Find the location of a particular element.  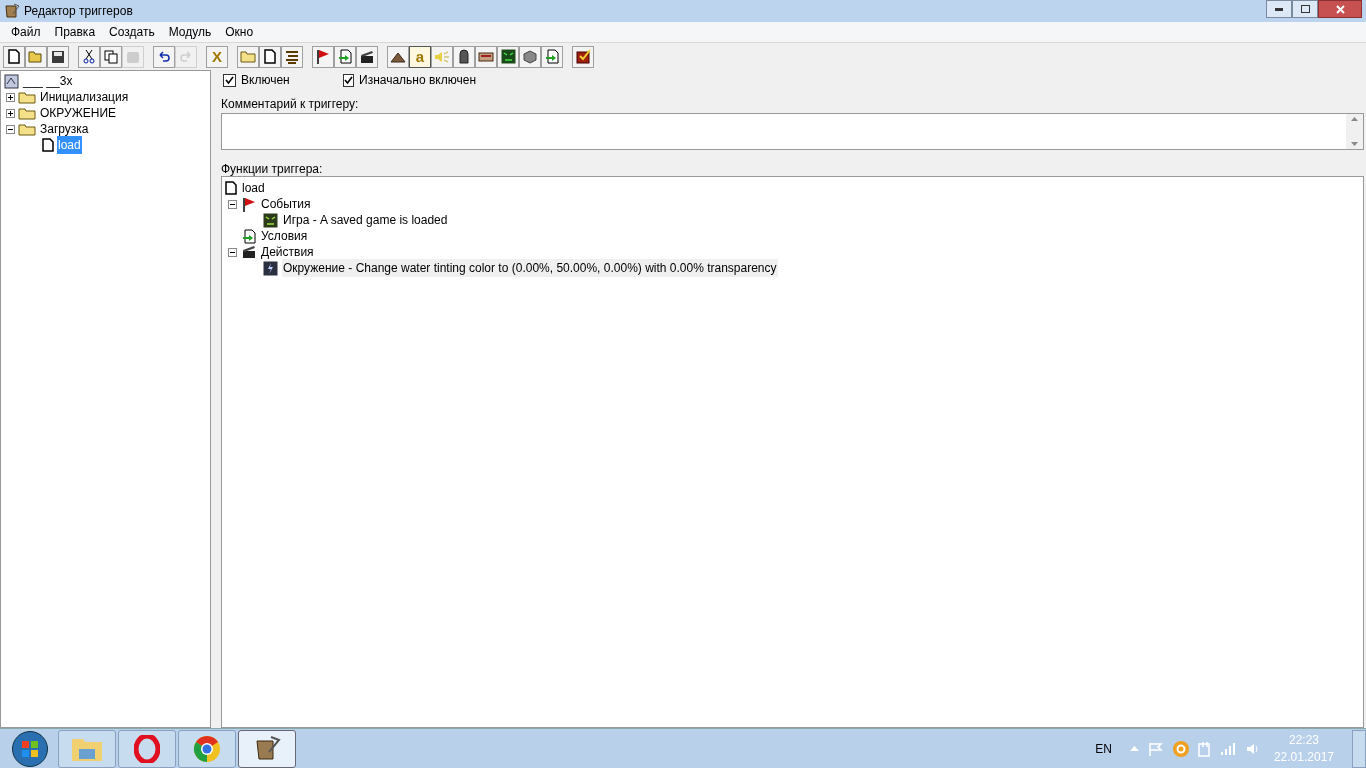

date-text: 22.01.2017 is located at coordinates (1303, 757).